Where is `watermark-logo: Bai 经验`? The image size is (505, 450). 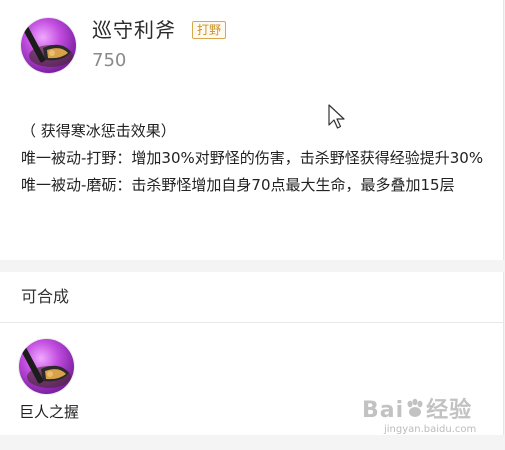
watermark-logo: Bai 经验 is located at coordinates (417, 410).